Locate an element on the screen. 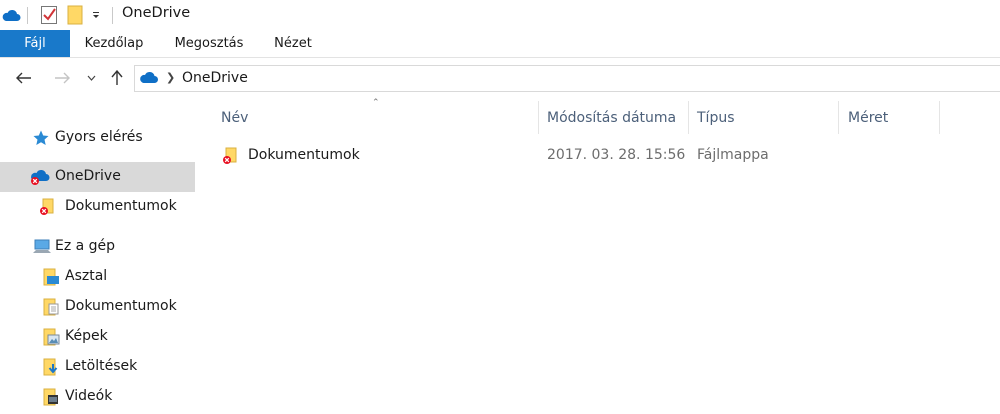  back-button is located at coordinates (24, 78).